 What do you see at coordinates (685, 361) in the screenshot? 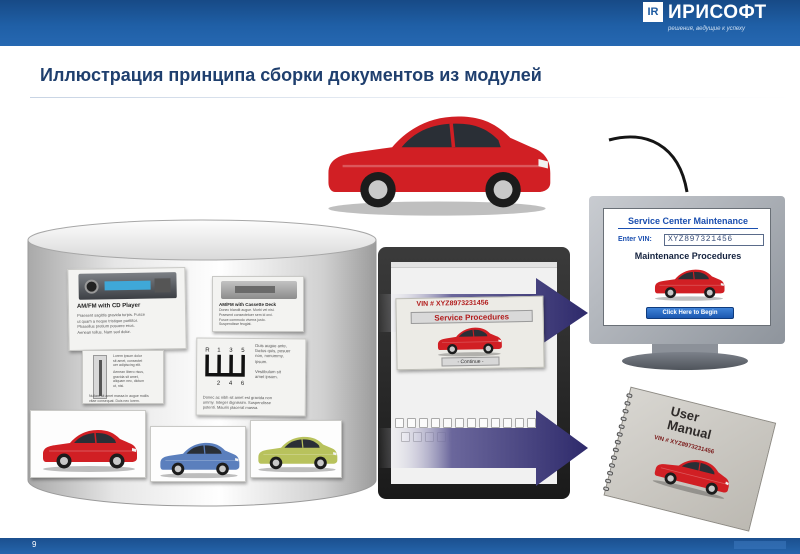
I see `monitor-stand-base` at bounding box center [685, 361].